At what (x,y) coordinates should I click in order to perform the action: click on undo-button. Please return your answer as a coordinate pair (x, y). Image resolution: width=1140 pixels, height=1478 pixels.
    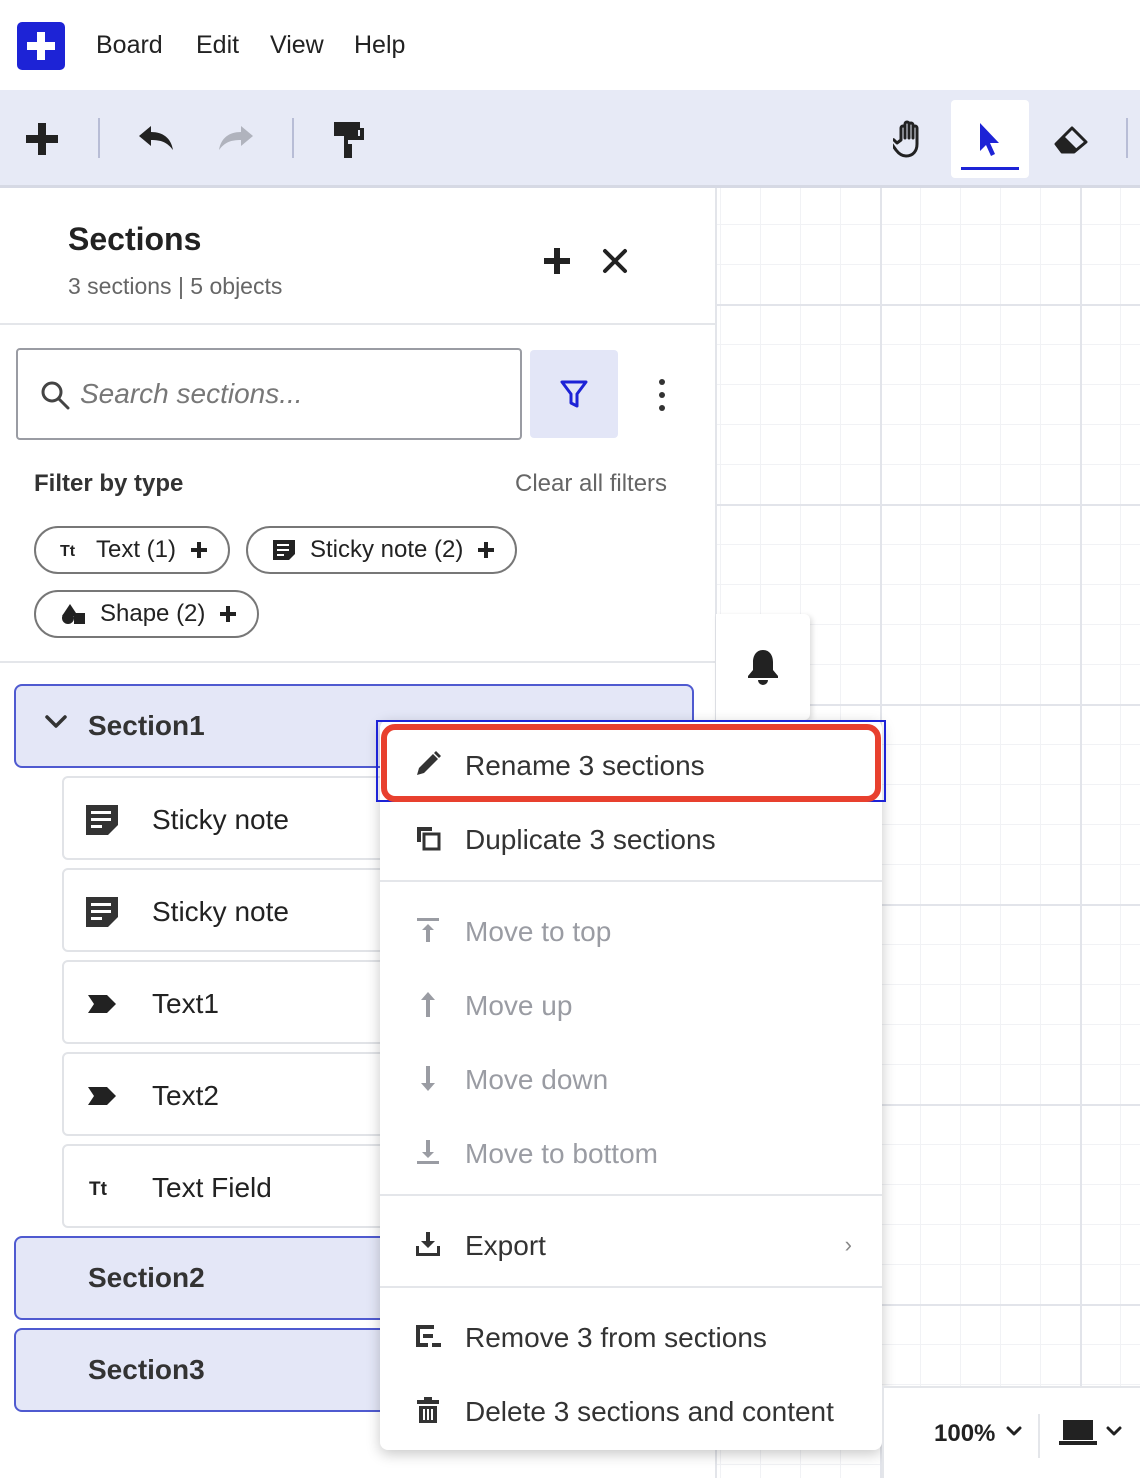
    Looking at the image, I should click on (155, 139).